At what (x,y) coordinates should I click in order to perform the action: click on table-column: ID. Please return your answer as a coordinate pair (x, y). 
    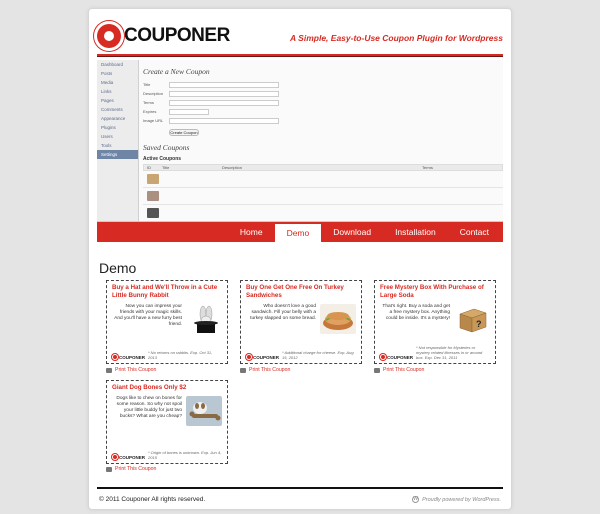
    Looking at the image, I should click on (149, 167).